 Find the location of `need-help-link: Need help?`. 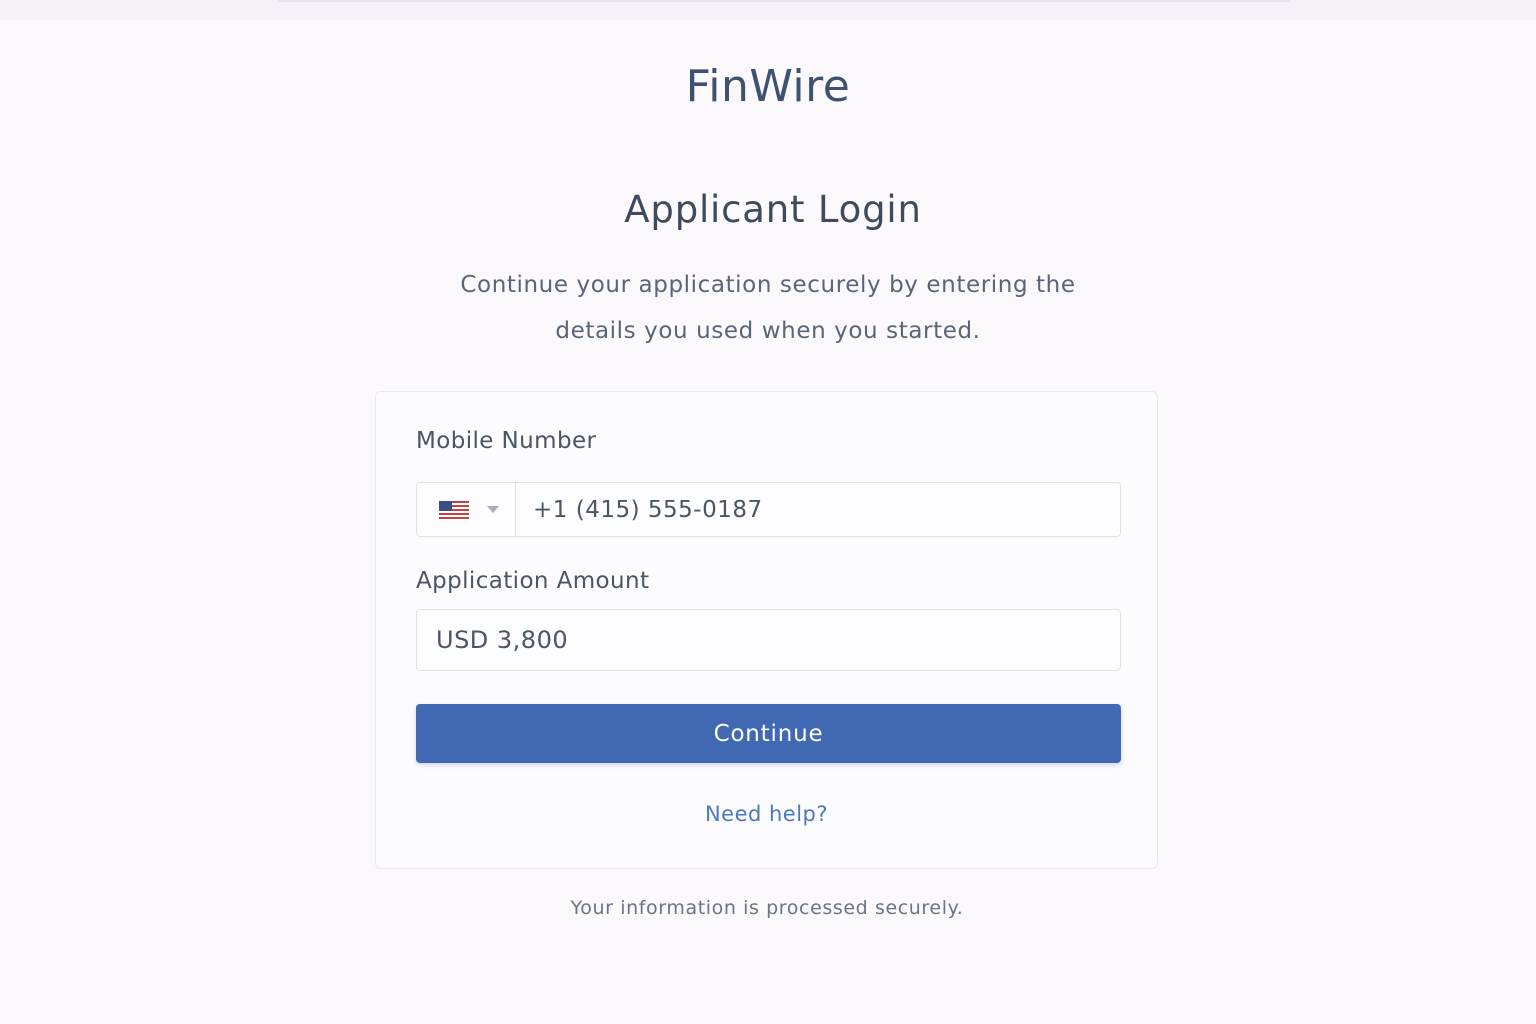

need-help-link: Need help? is located at coordinates (766, 814).